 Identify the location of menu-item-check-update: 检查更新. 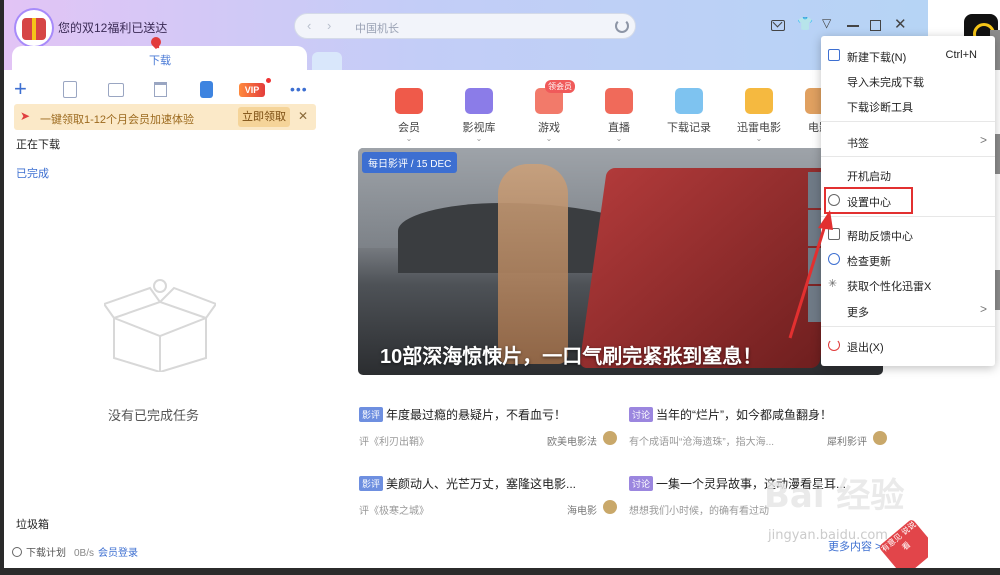
(908, 259).